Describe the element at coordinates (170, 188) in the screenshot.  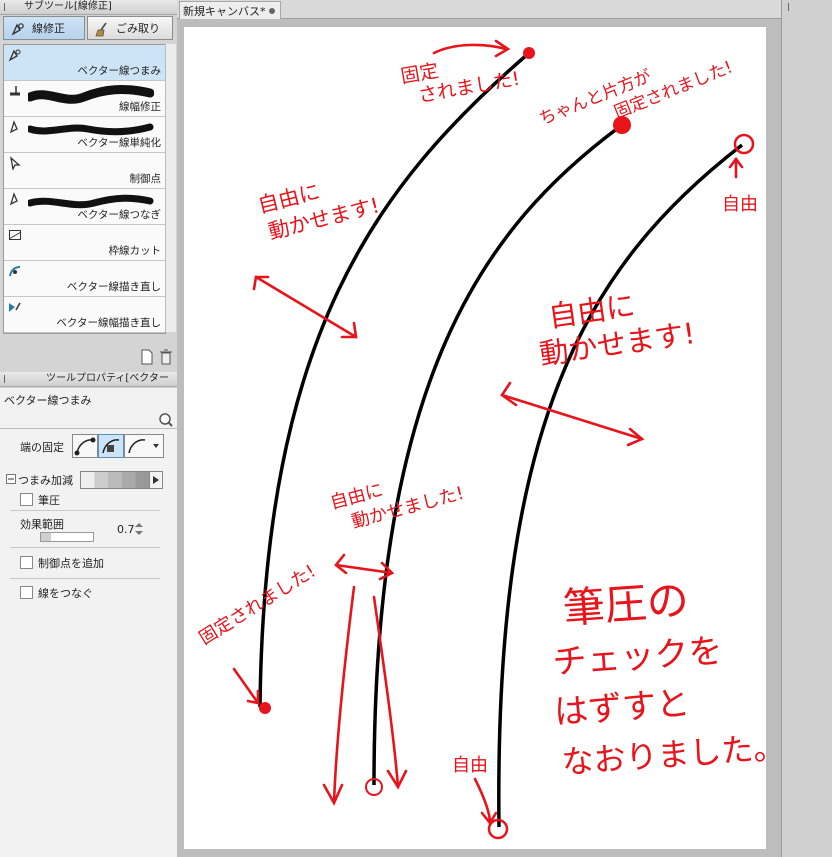
I see `subtool-scrollbar` at that location.